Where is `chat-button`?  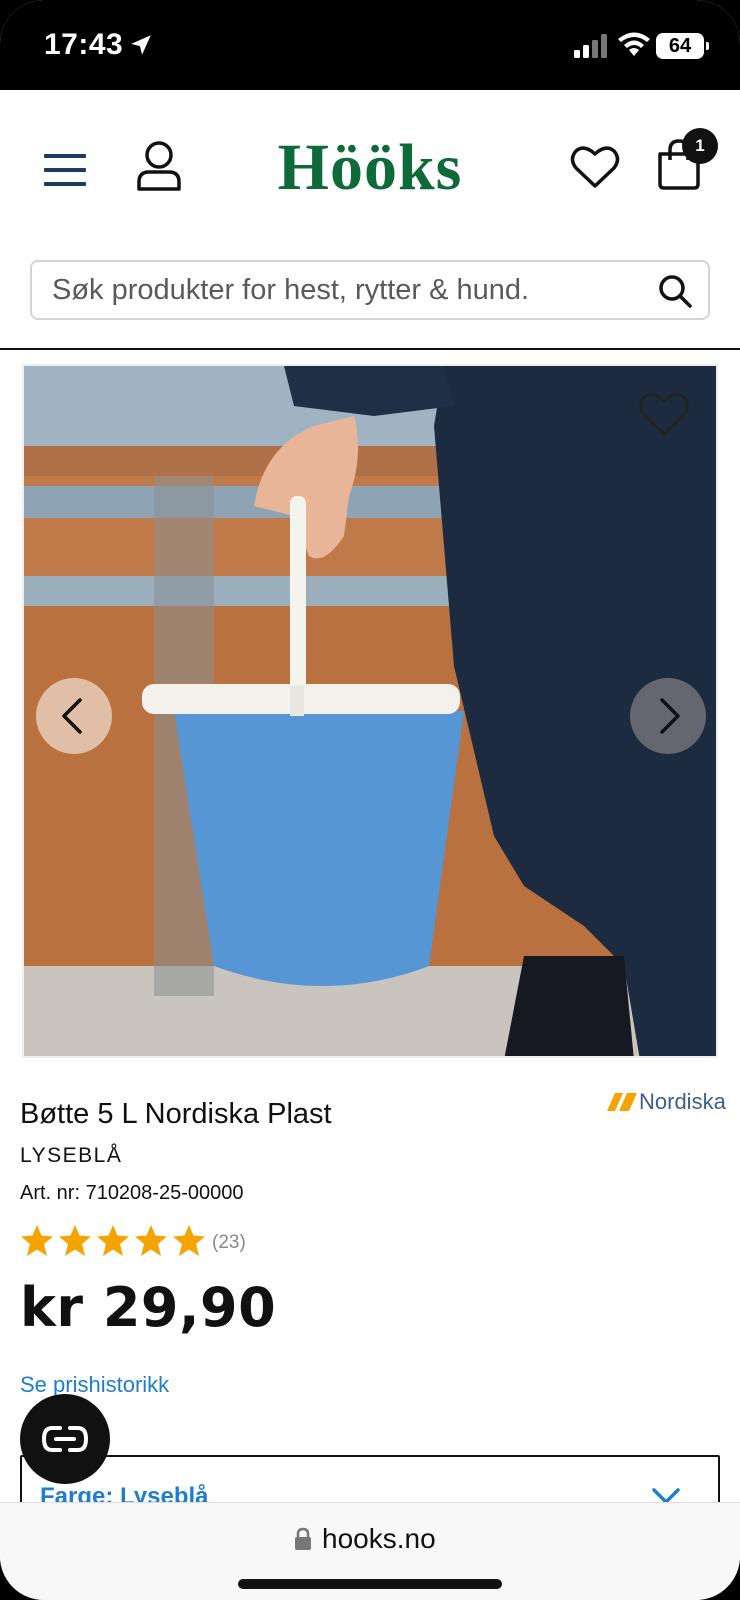 chat-button is located at coordinates (65, 1439).